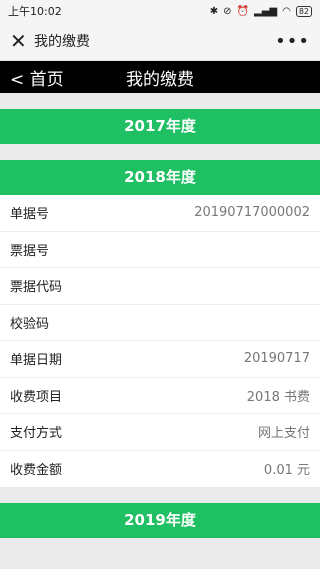 Image resolution: width=320 pixels, height=569 pixels. I want to click on close-icon: ✕, so click(21, 41).